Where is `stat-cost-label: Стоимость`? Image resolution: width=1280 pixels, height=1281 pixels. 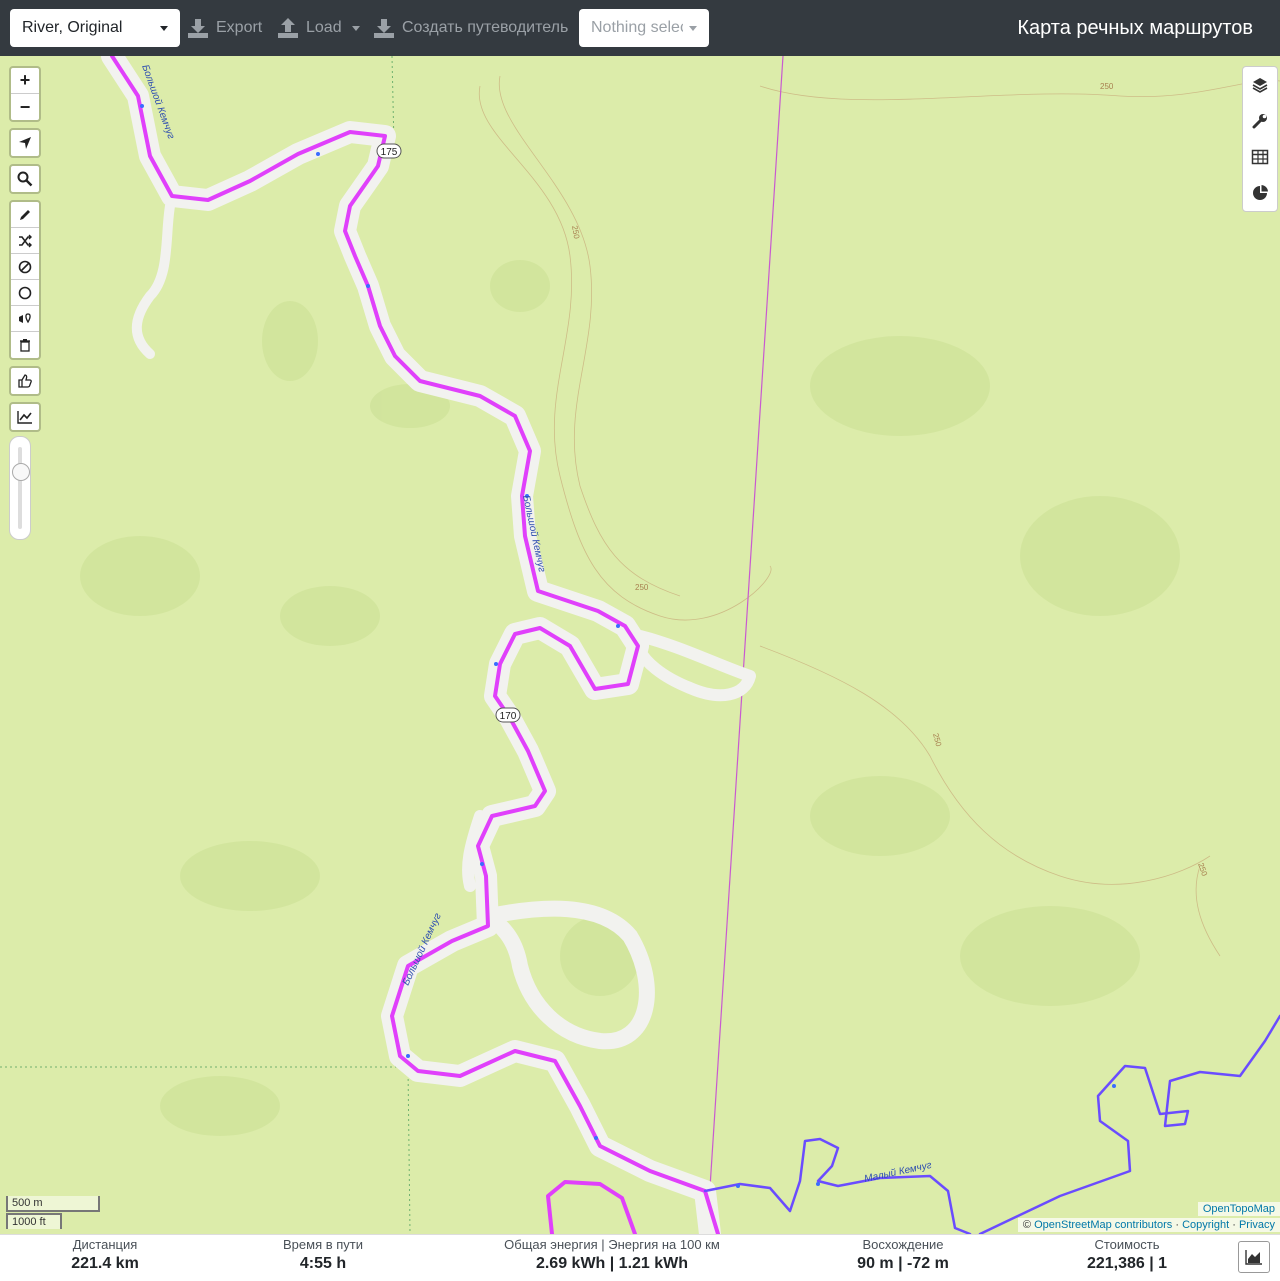 stat-cost-label: Стоимость is located at coordinates (1127, 1244).